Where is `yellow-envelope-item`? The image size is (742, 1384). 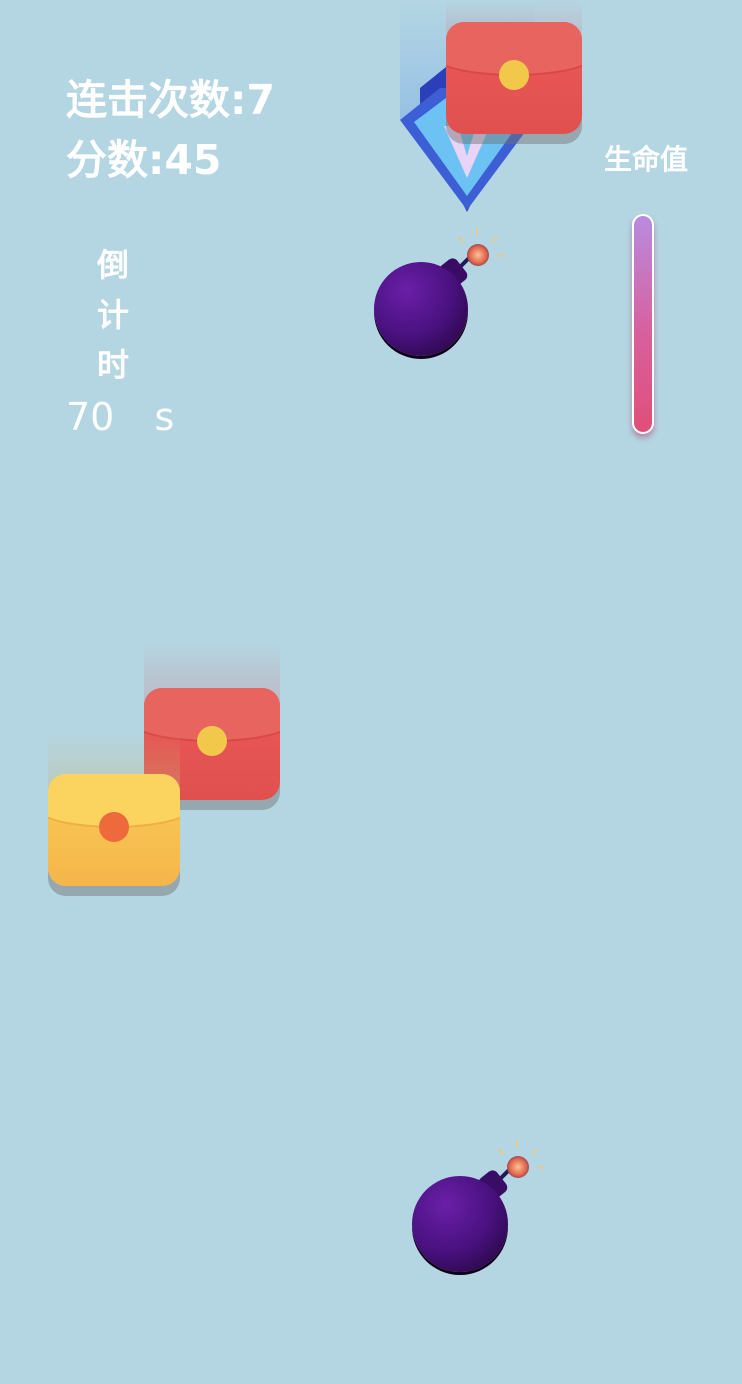
yellow-envelope-item is located at coordinates (114, 815).